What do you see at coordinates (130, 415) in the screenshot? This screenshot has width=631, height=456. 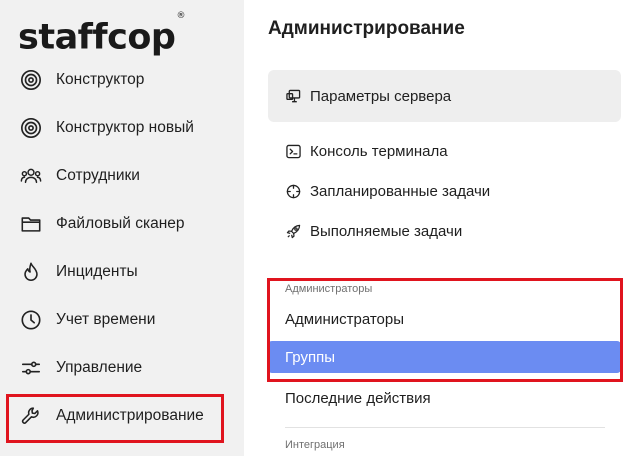 I see `sidebar-item-label: Администрирование` at bounding box center [130, 415].